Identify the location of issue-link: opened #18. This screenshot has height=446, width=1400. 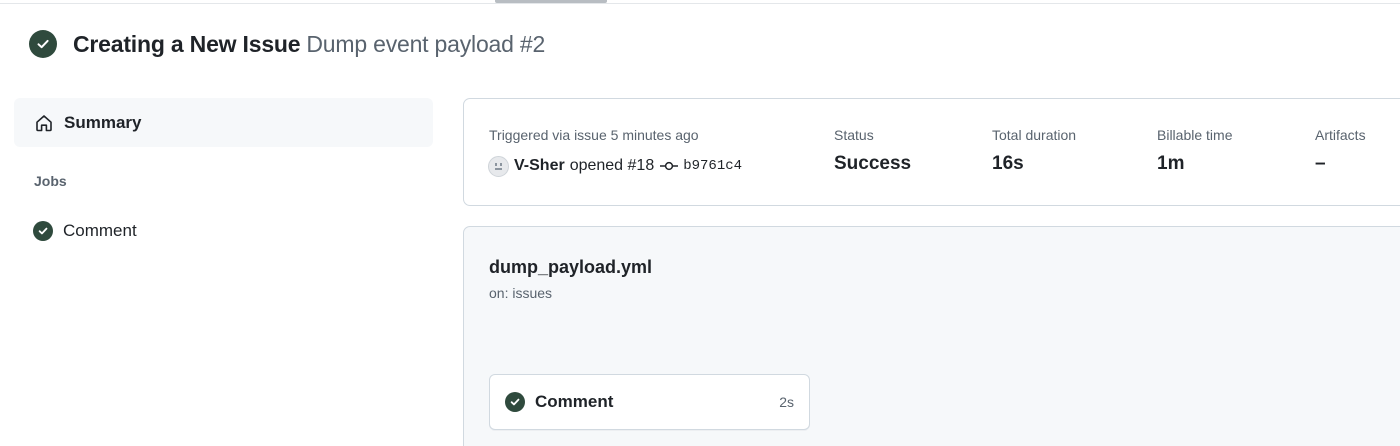
(612, 166).